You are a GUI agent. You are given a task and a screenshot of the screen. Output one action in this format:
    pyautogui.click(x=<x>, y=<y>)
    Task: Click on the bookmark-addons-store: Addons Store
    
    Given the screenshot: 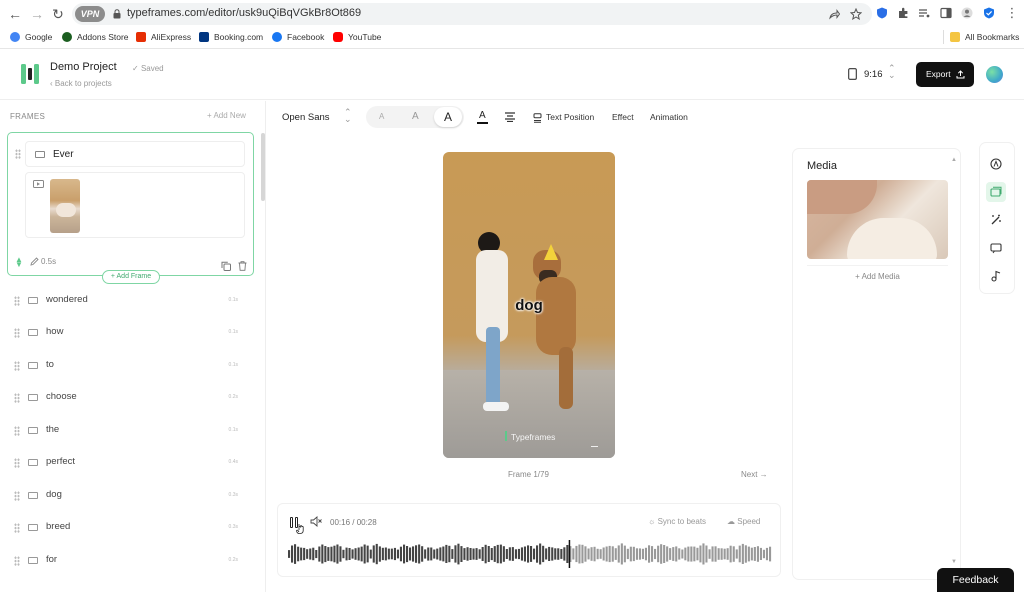 What is the action you would take?
    pyautogui.click(x=95, y=37)
    